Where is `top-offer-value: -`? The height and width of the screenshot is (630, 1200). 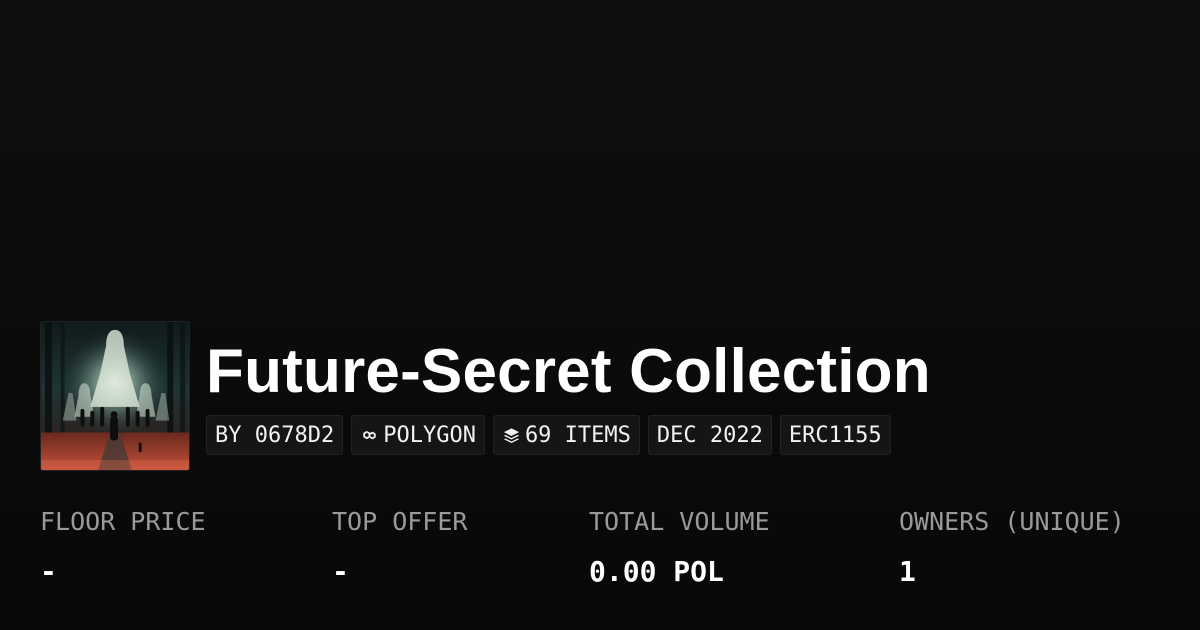
top-offer-value: - is located at coordinates (340, 571).